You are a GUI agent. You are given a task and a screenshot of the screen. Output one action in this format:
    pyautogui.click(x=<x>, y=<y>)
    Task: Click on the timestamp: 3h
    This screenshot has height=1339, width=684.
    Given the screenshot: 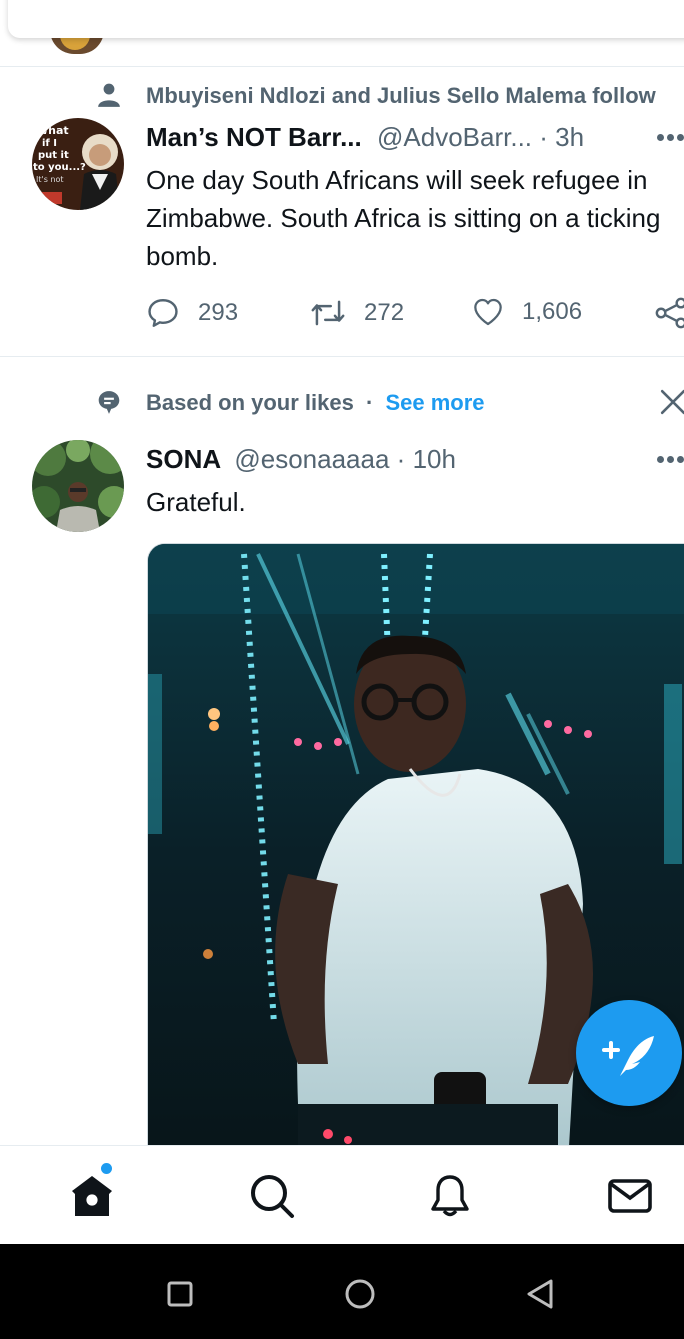 What is the action you would take?
    pyautogui.click(x=569, y=137)
    